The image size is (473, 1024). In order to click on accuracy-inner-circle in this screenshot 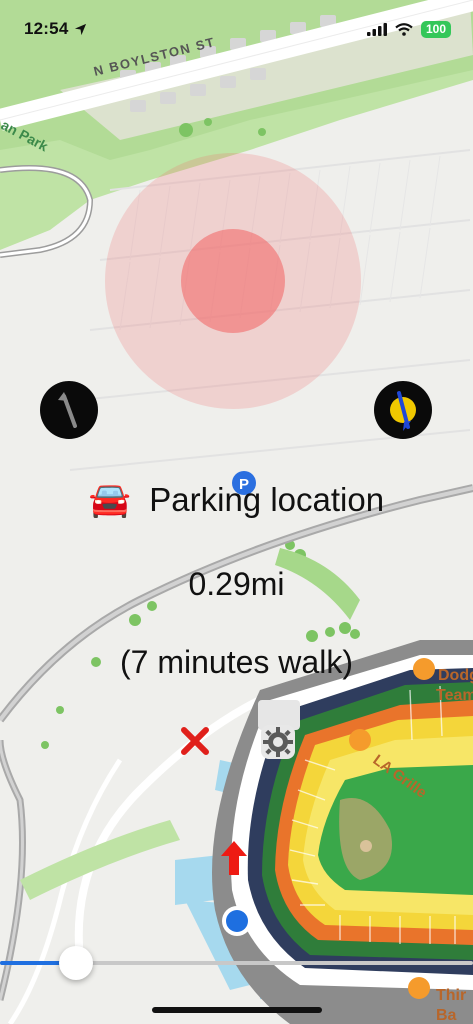, I will do `click(233, 281)`.